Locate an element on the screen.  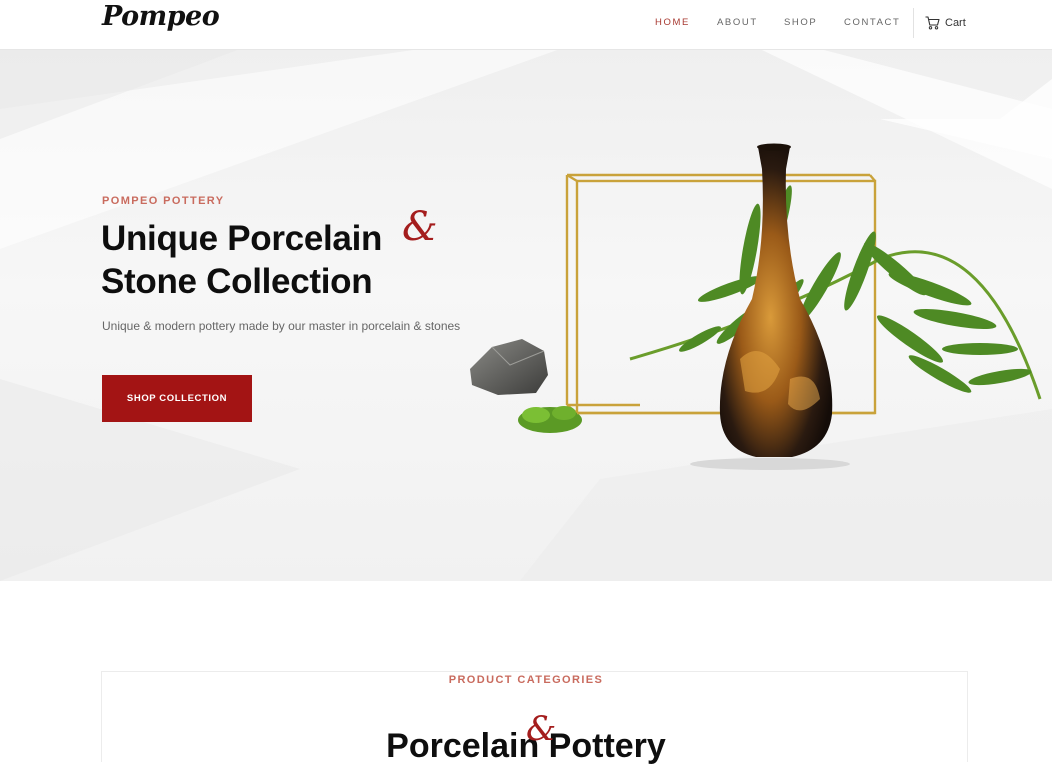
shop-collection-button: SHOP COLLECTION is located at coordinates (177, 398).